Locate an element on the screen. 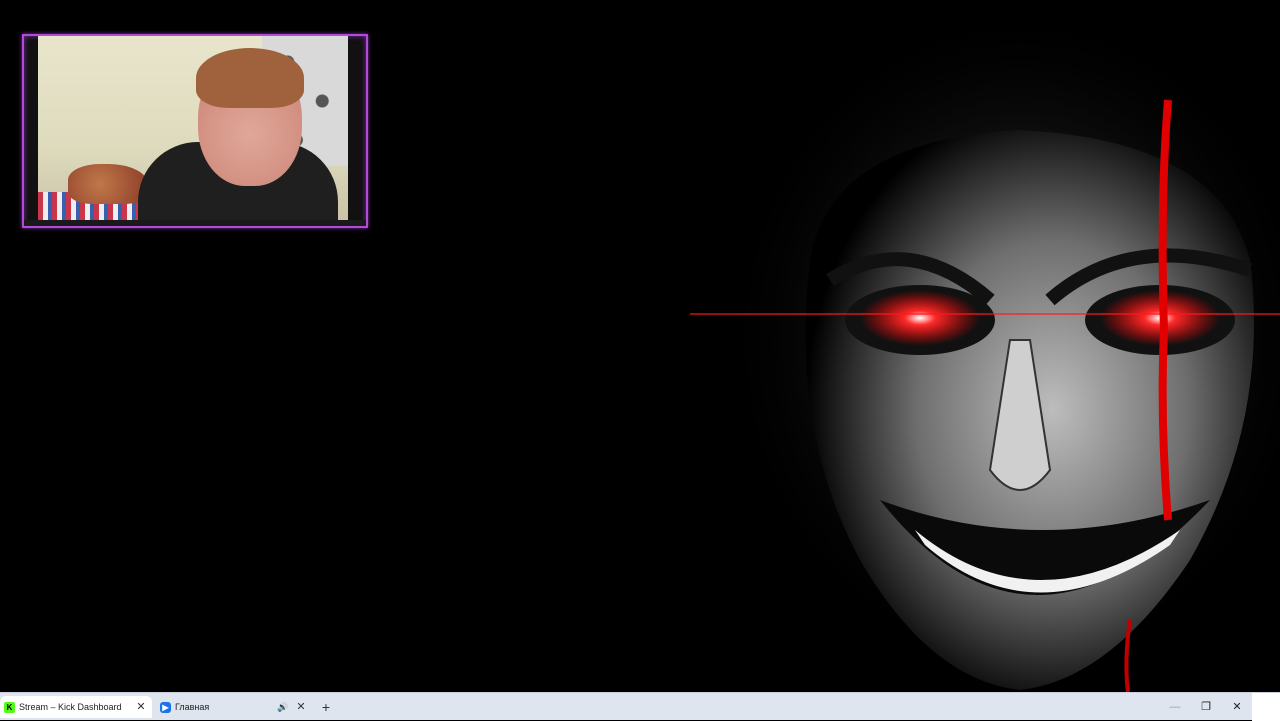 The image size is (1280, 721). webcam-overlay is located at coordinates (195, 131).